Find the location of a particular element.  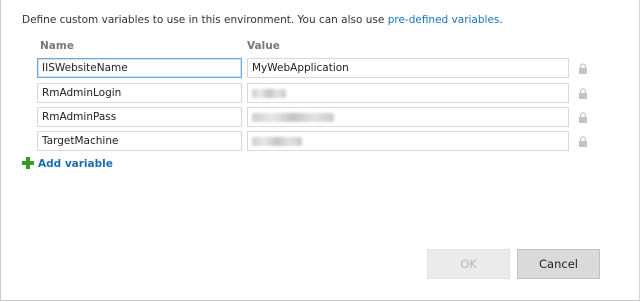

variable-row: RmAdminPass is located at coordinates (317, 117).